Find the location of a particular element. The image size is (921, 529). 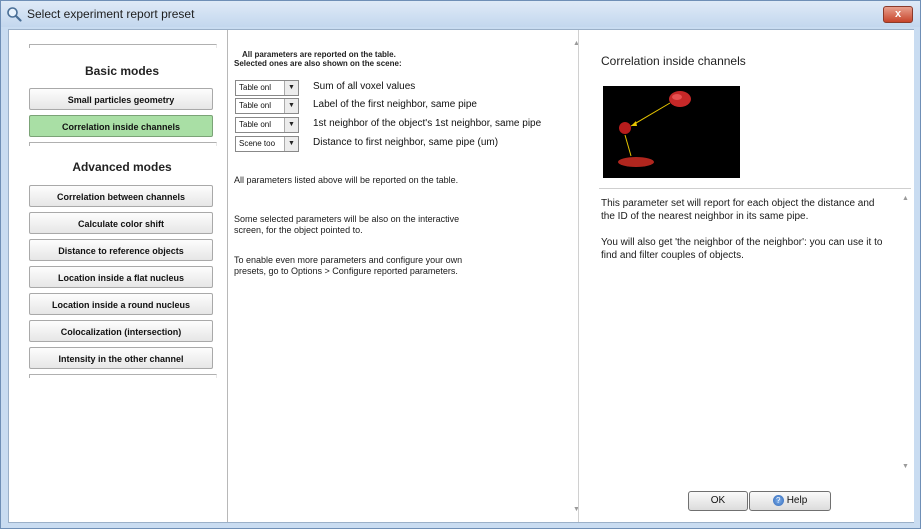

description-scrollbar: ▲ ▼ is located at coordinates (906, 333).